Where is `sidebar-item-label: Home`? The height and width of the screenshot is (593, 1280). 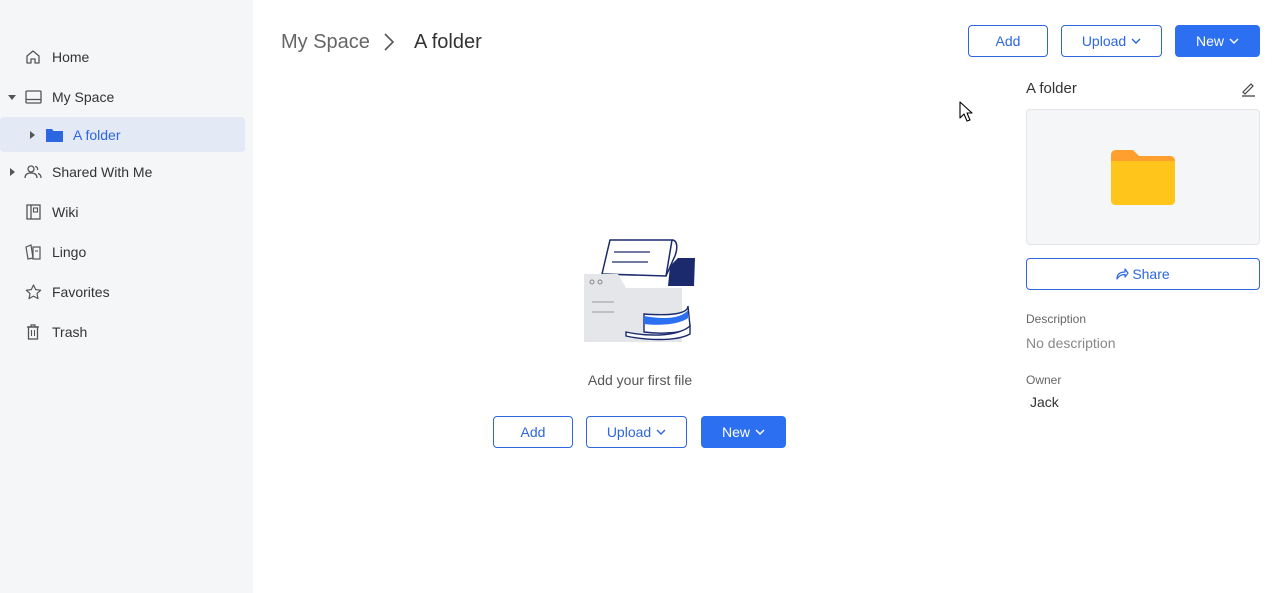
sidebar-item-label: Home is located at coordinates (71, 57).